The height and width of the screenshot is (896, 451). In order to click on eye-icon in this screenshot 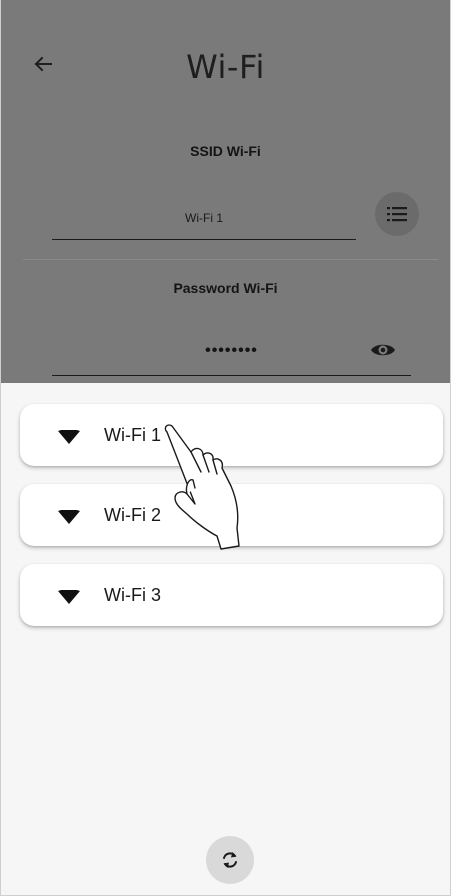, I will do `click(383, 350)`.